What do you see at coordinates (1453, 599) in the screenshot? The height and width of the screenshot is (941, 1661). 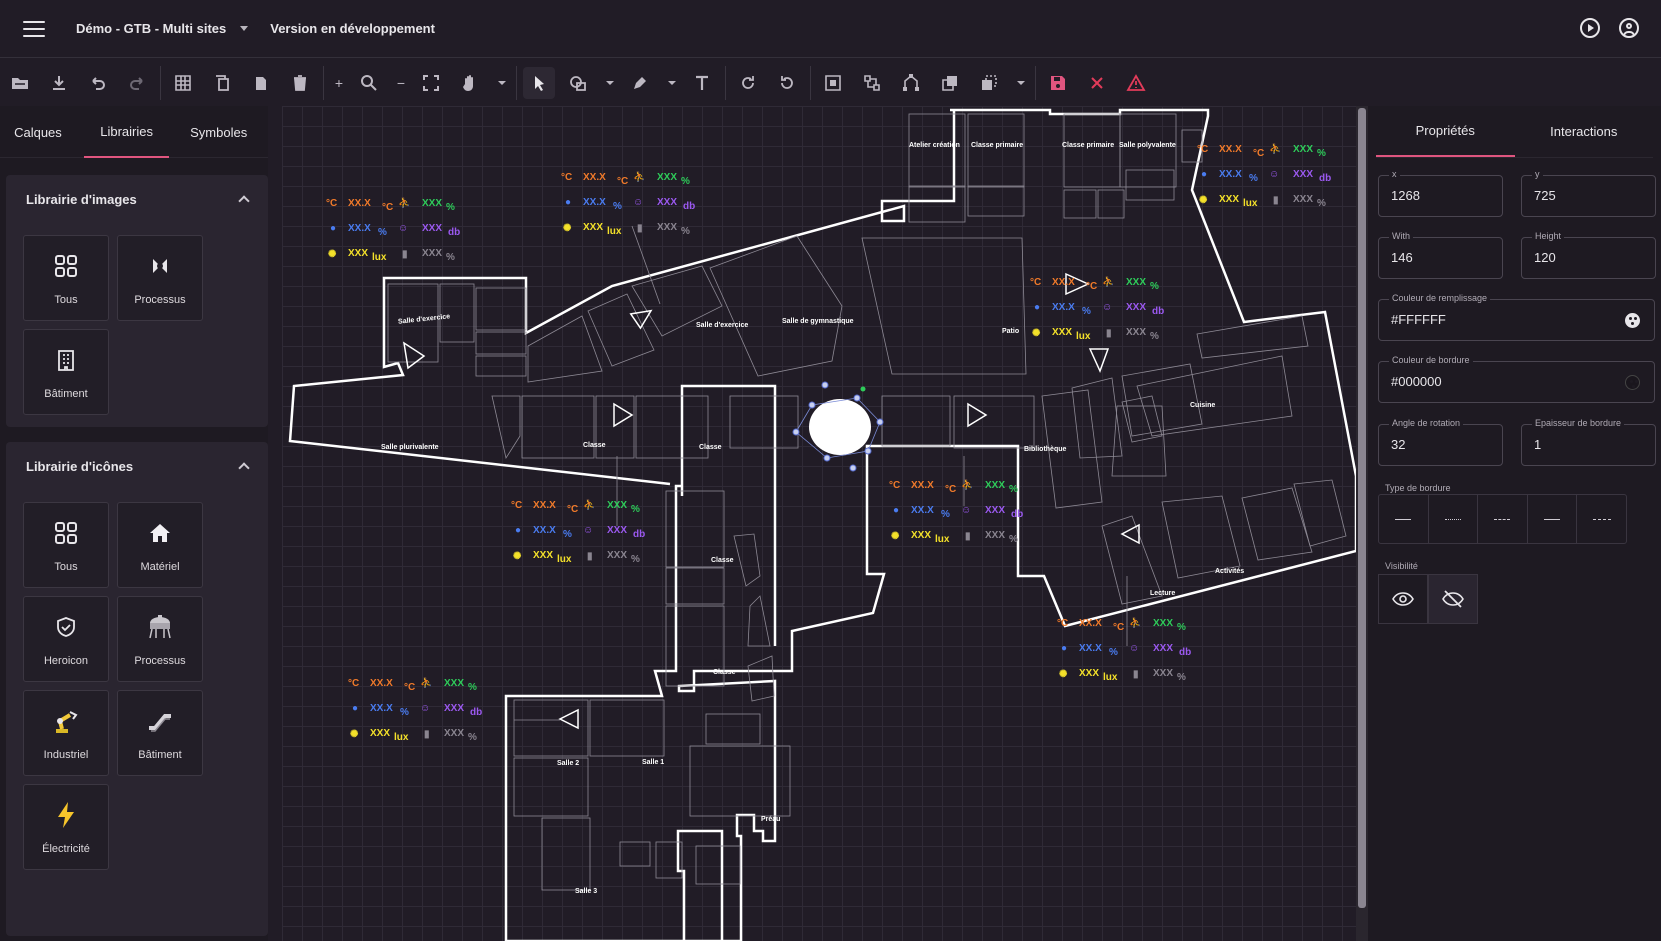 I see `eye-off-icon` at bounding box center [1453, 599].